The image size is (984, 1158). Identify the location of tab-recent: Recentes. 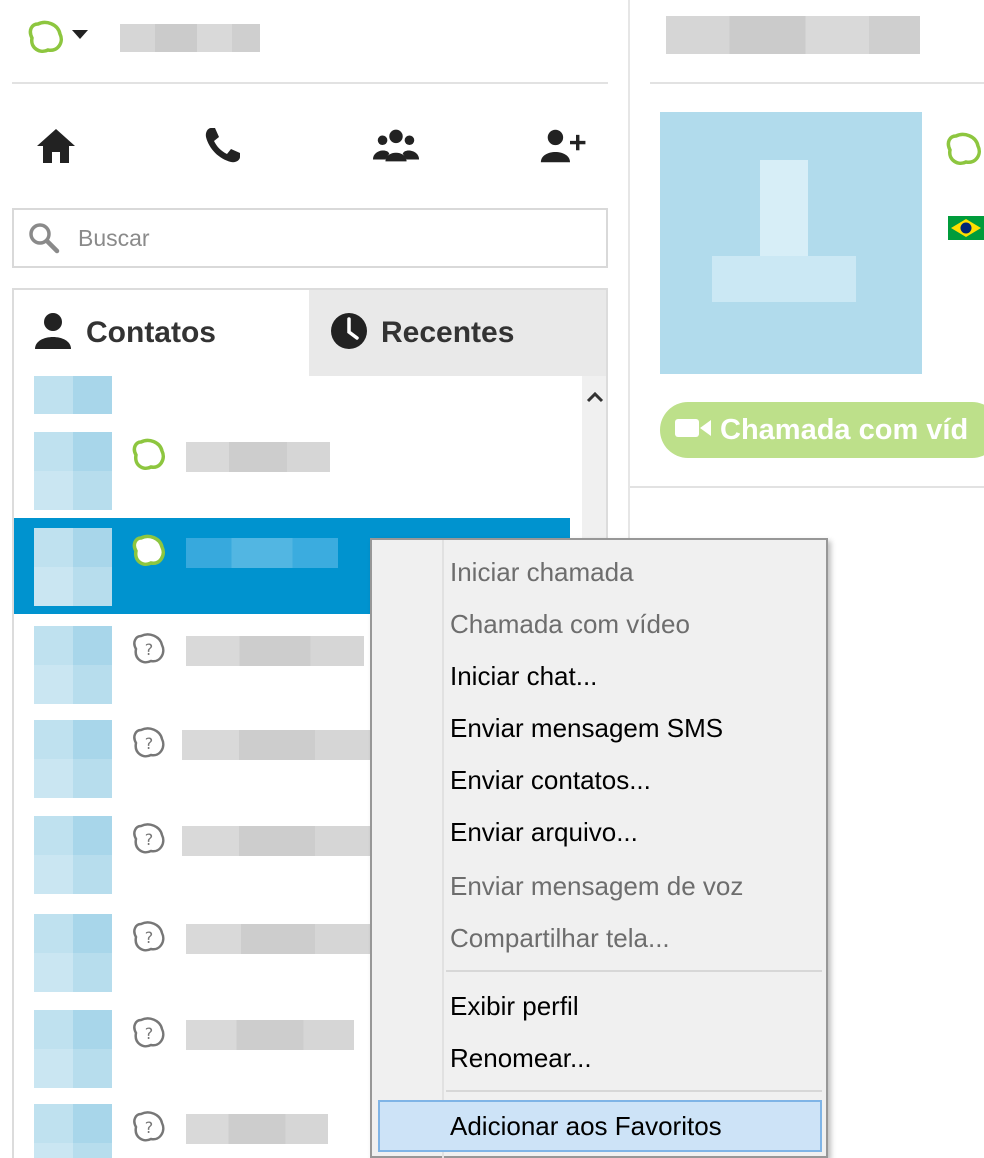
(458, 332).